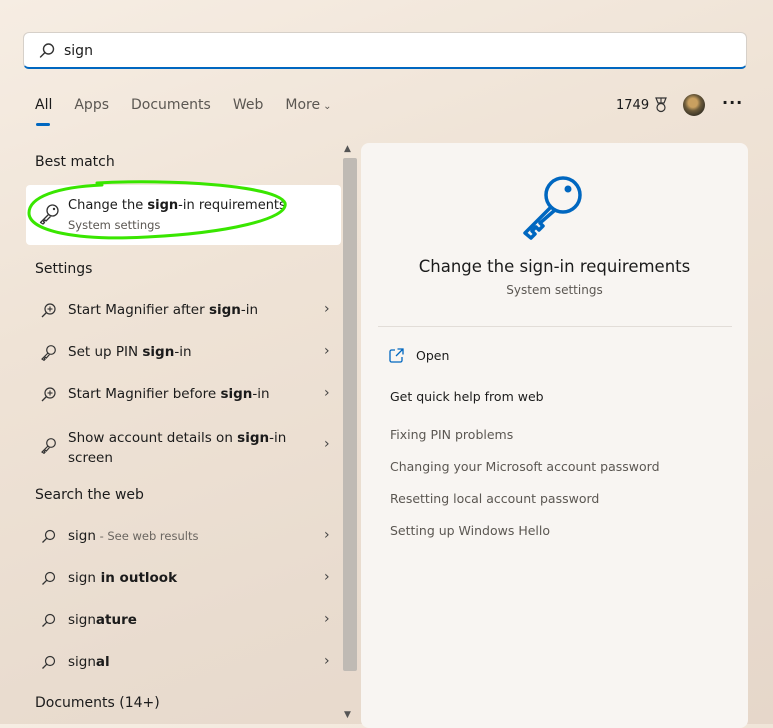 Image resolution: width=773 pixels, height=728 pixels. Describe the element at coordinates (130, 352) in the screenshot. I see `settings-item-label: Set up PIN sign-in` at that location.